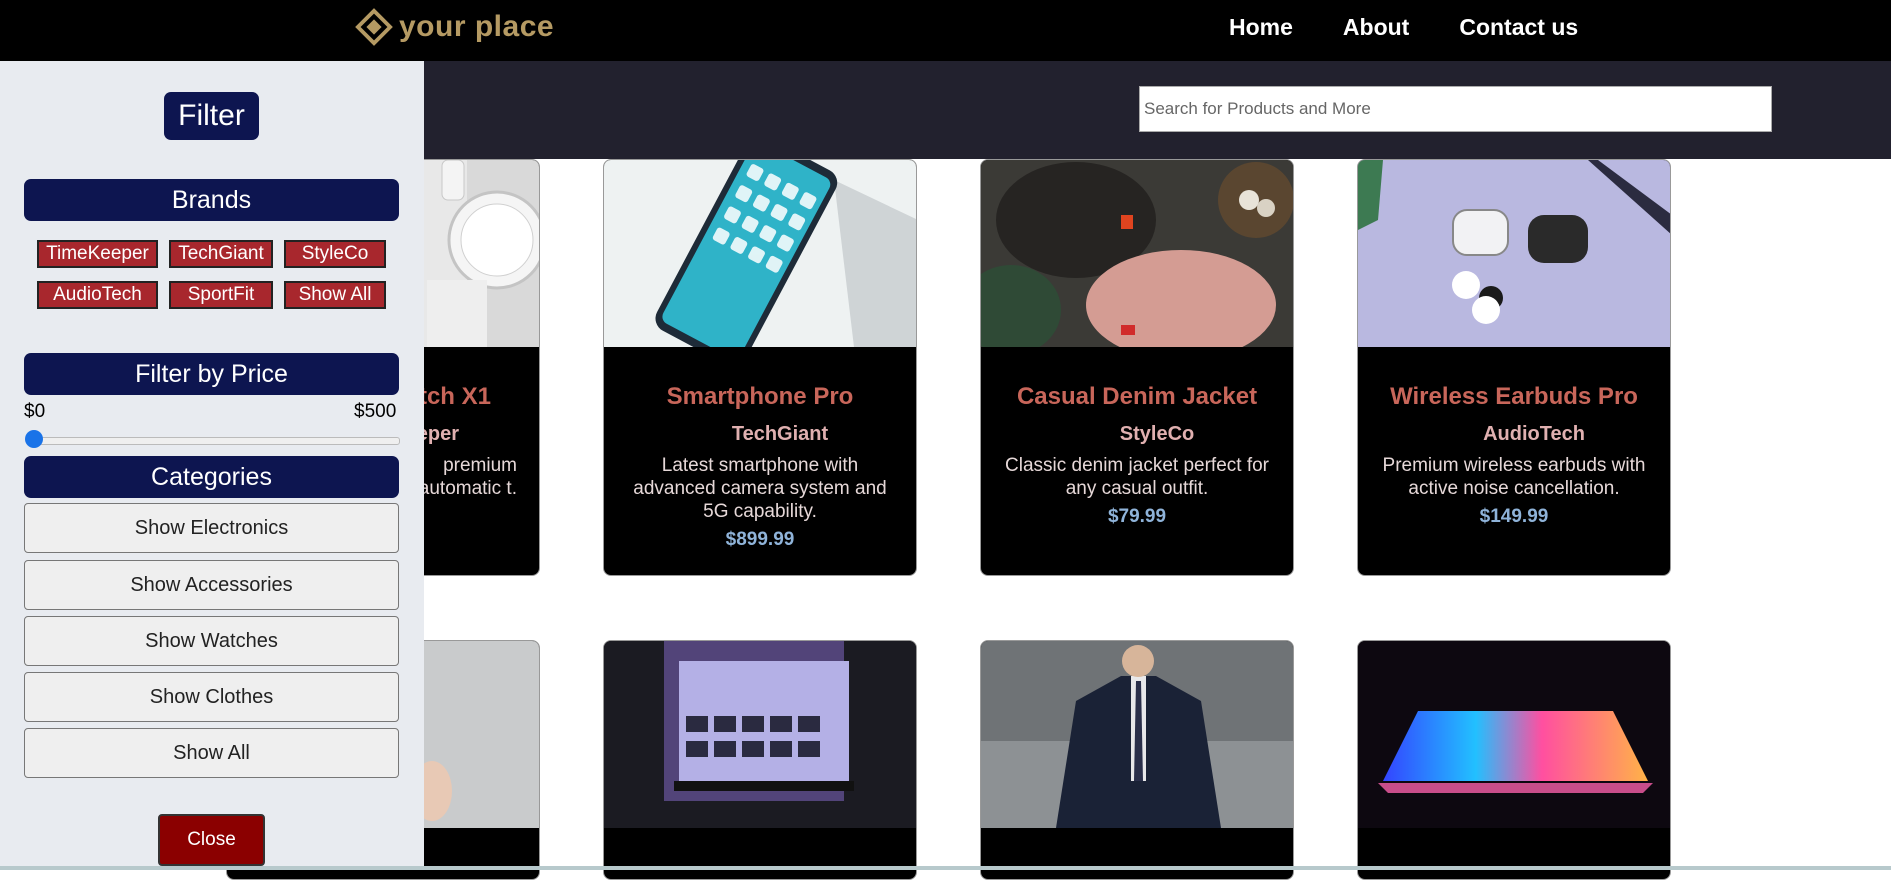 The height and width of the screenshot is (880, 1891). I want to click on nav-about: About, so click(1376, 27).